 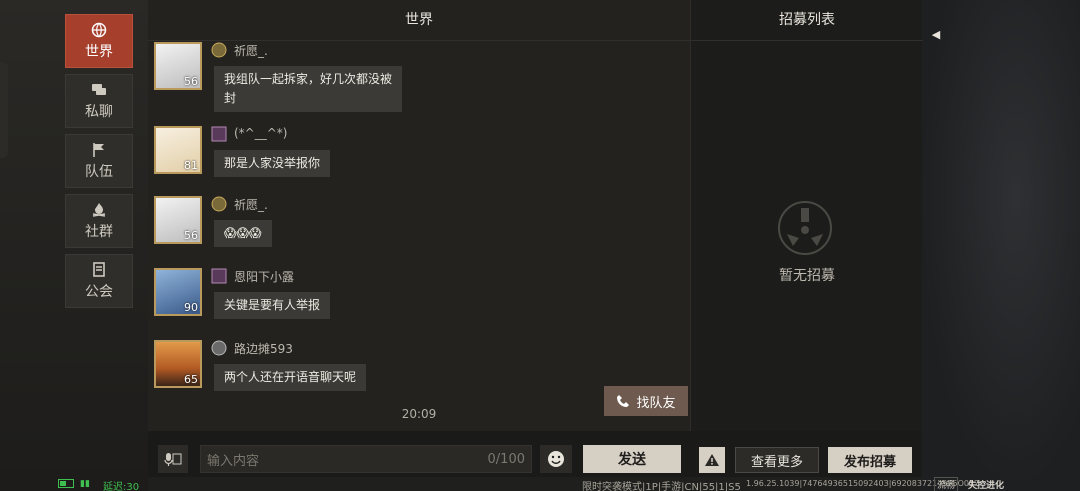 What do you see at coordinates (805, 228) in the screenshot?
I see `empty-recruit-icon` at bounding box center [805, 228].